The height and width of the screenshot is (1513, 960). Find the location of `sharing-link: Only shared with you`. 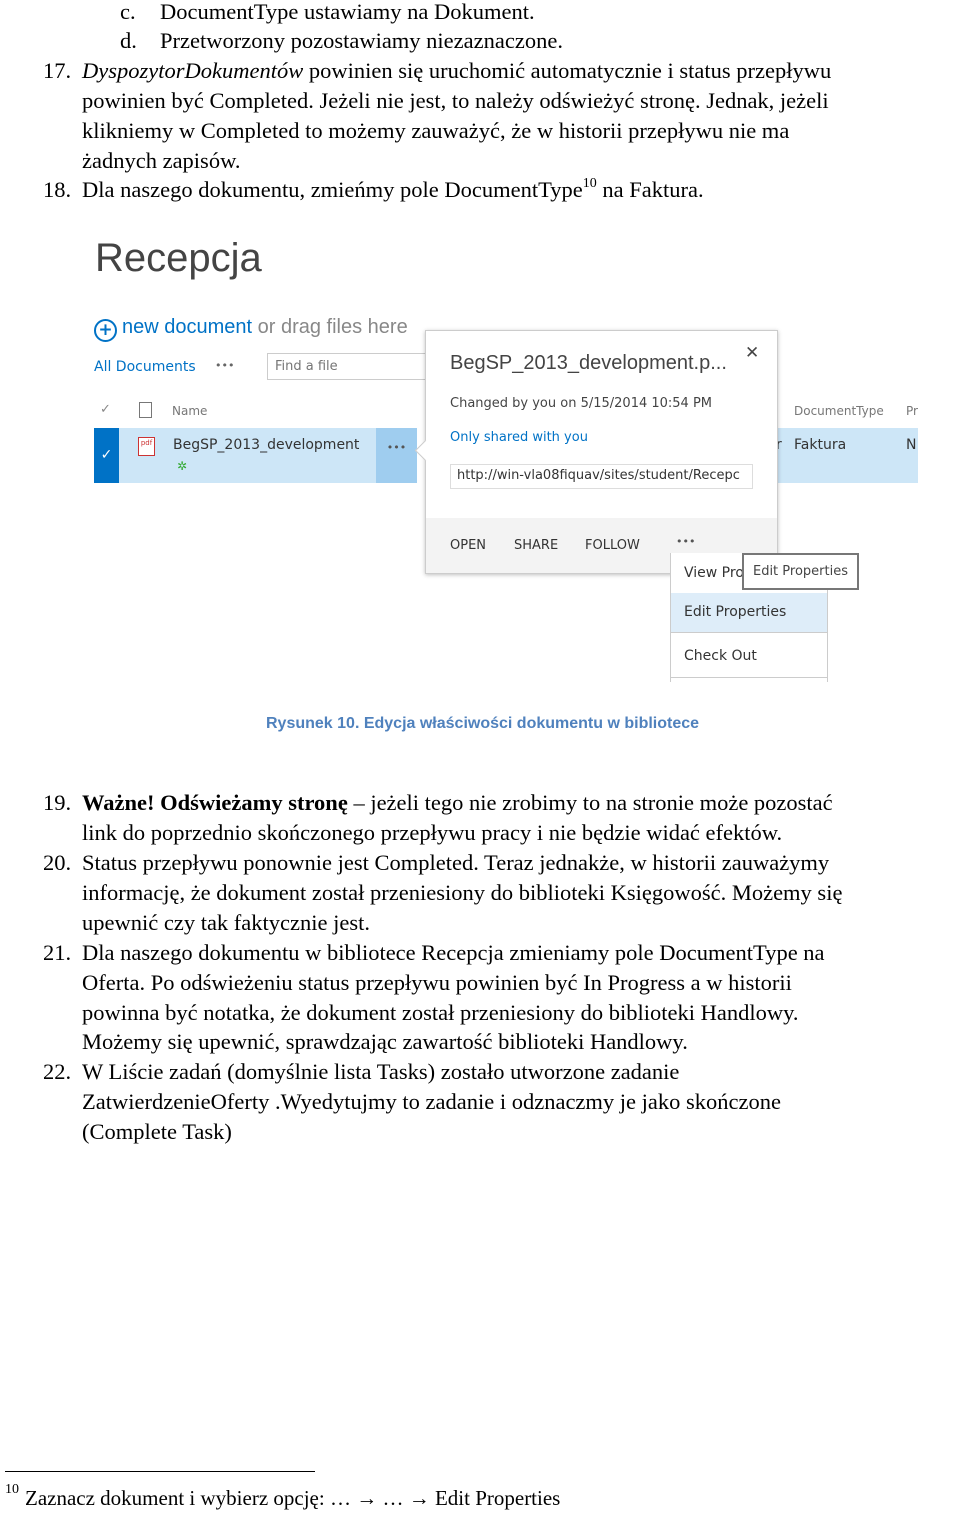

sharing-link: Only shared with you is located at coordinates (519, 437).